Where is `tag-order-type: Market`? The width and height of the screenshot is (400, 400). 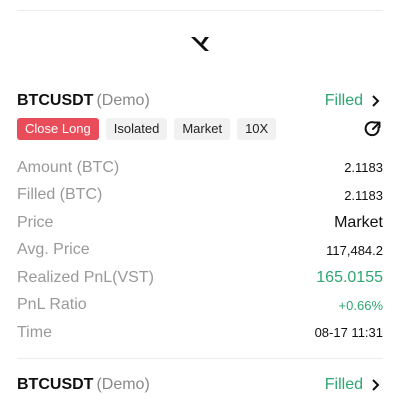
tag-order-type: Market is located at coordinates (202, 129).